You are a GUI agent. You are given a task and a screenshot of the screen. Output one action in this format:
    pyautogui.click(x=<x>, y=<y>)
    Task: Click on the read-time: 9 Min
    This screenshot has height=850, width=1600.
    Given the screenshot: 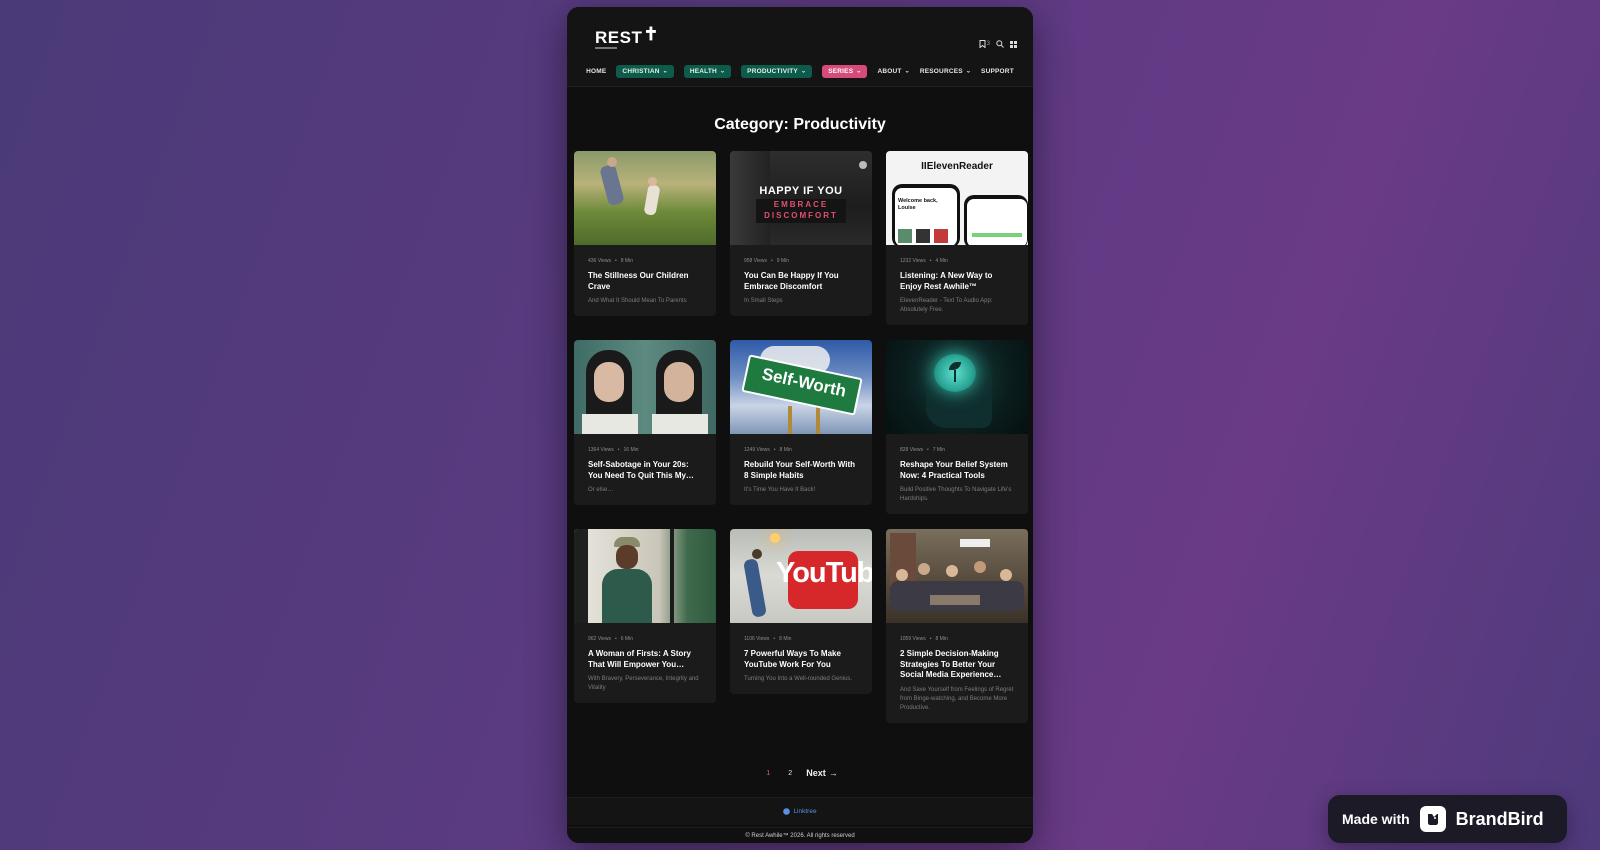 What is the action you would take?
    pyautogui.click(x=782, y=261)
    